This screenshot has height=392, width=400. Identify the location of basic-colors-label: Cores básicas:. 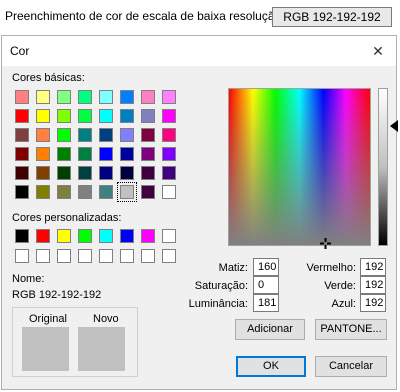
(48, 78).